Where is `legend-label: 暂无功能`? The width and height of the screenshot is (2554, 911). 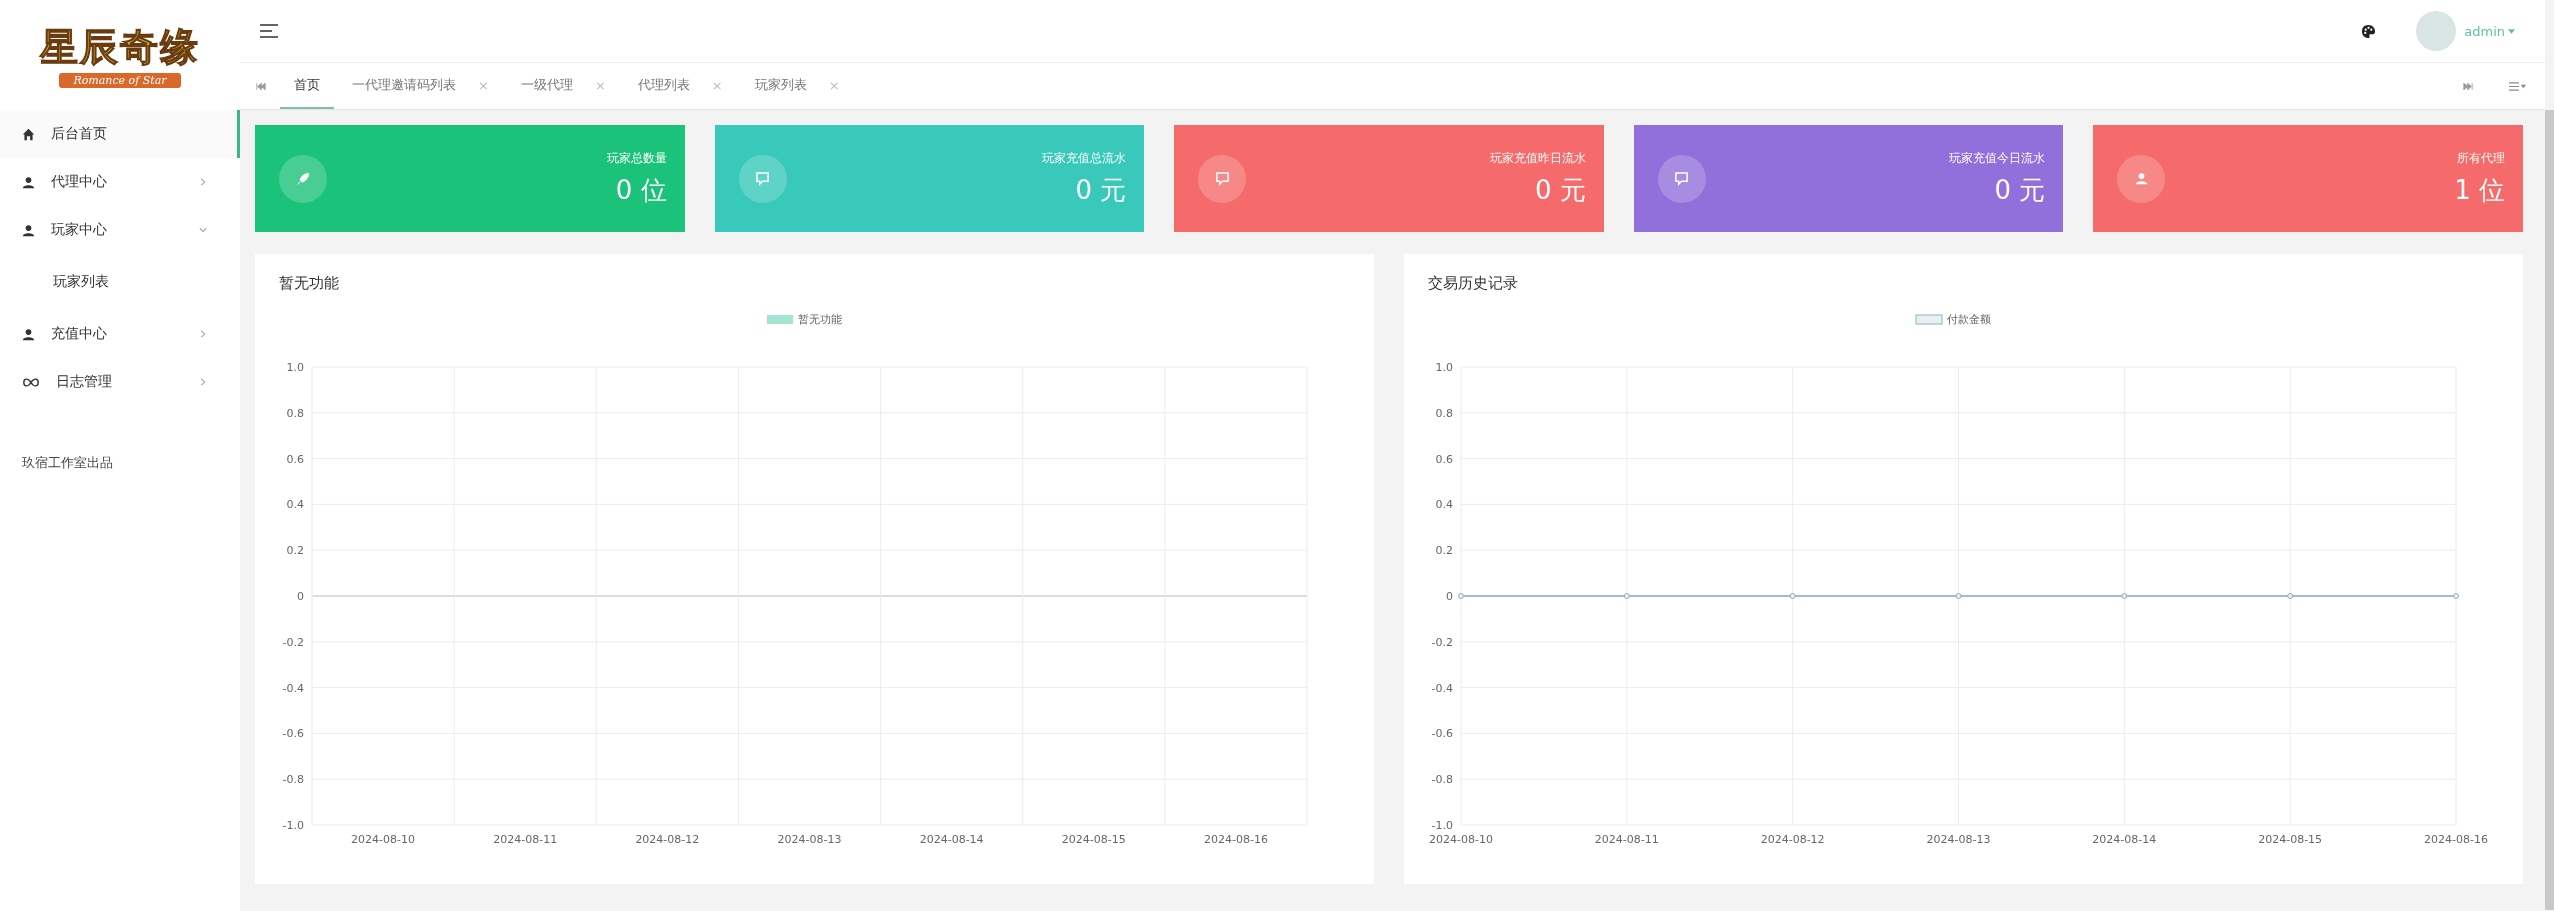 legend-label: 暂无功能 is located at coordinates (820, 319).